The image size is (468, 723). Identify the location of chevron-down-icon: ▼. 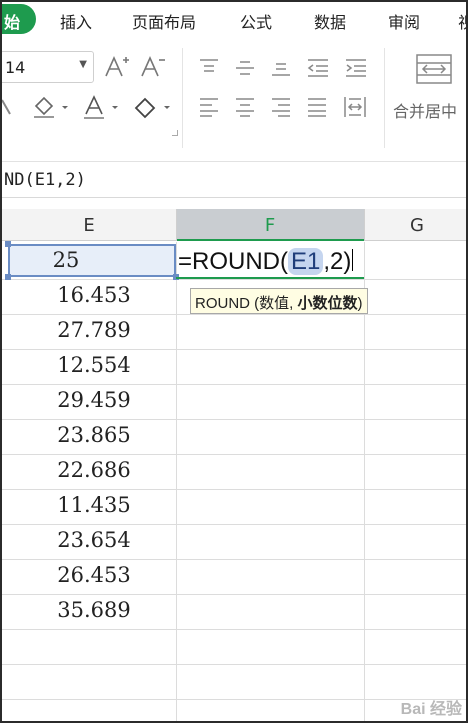
(83, 64).